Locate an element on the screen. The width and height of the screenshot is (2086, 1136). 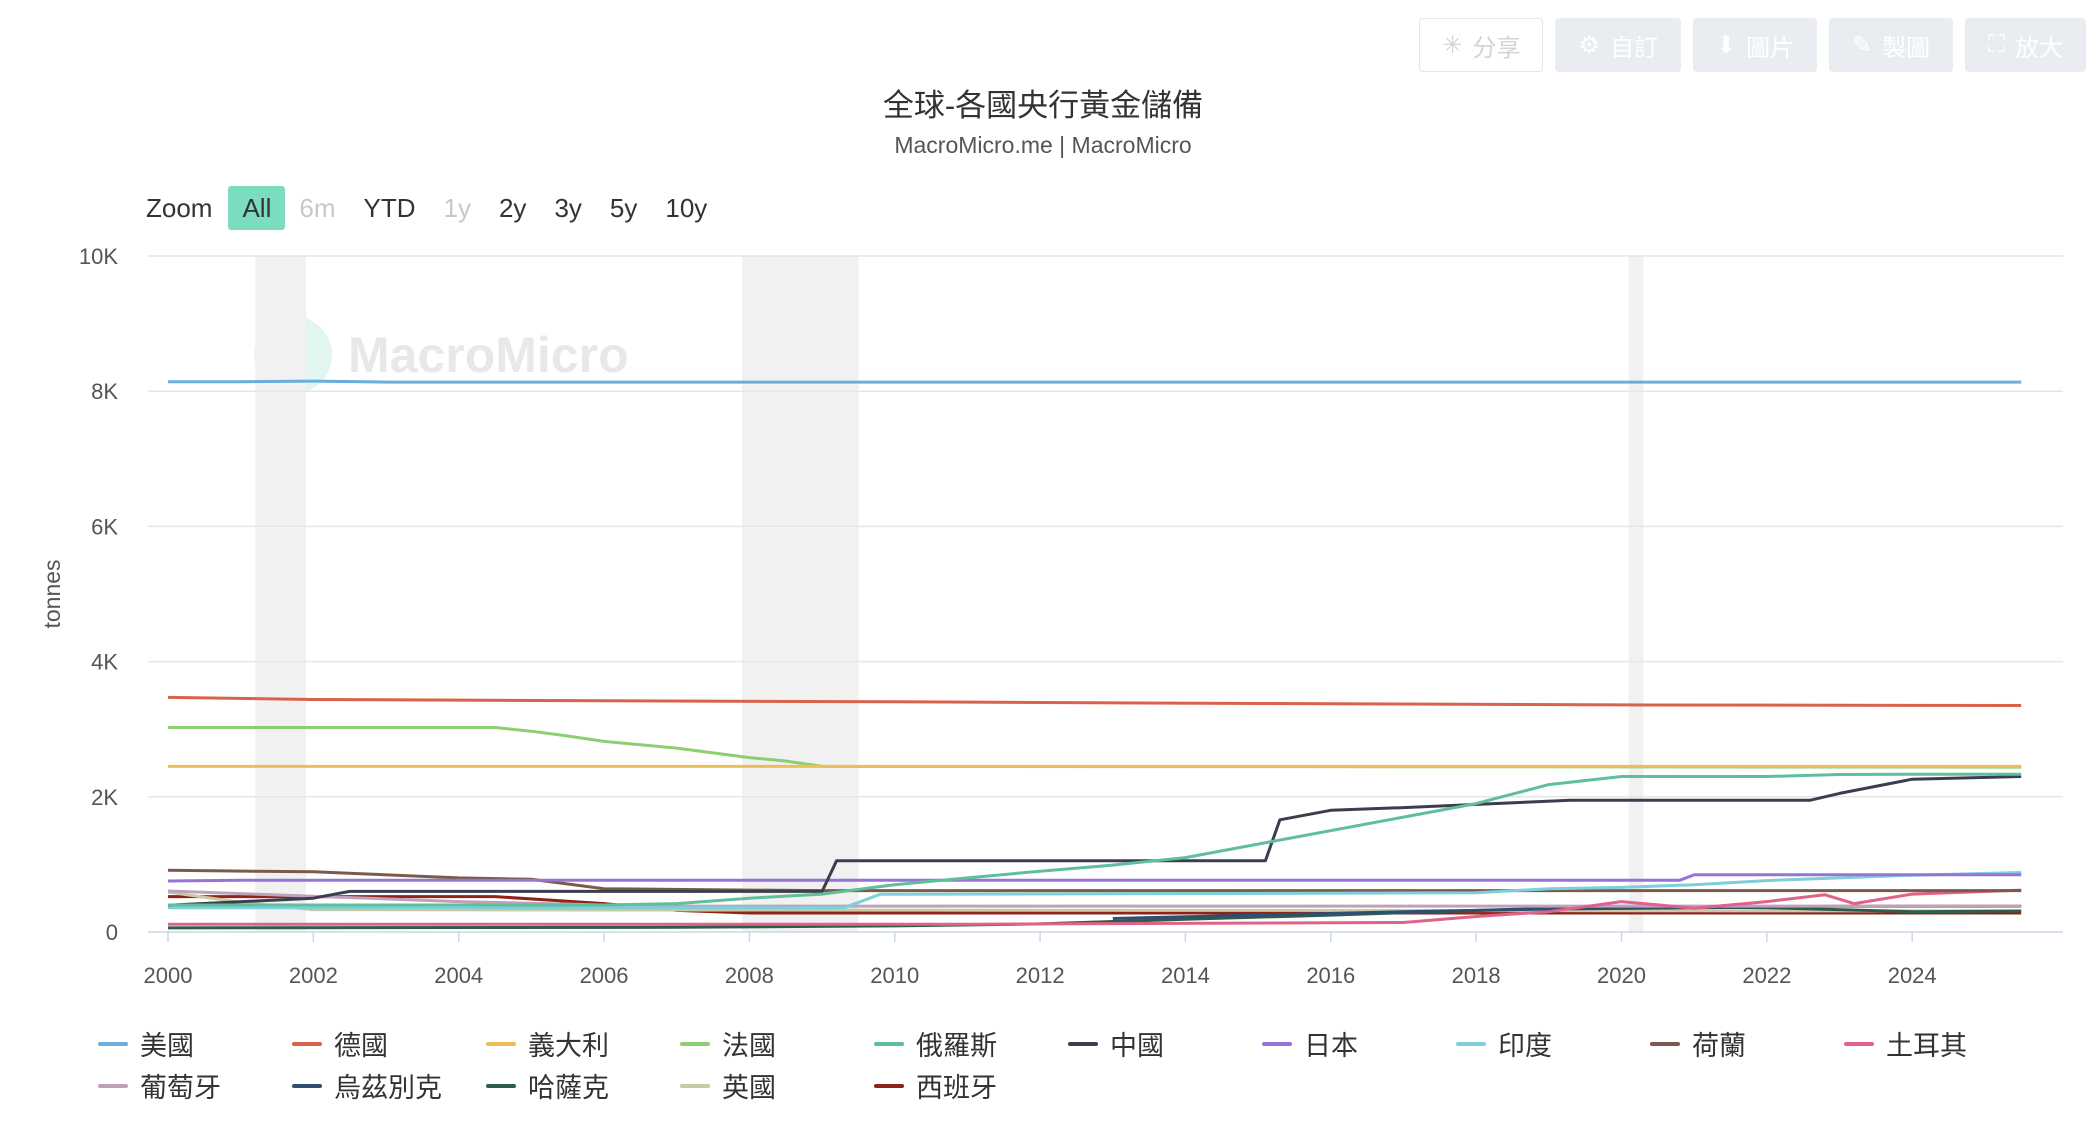
y-tick-label: 2K is located at coordinates (104, 797).